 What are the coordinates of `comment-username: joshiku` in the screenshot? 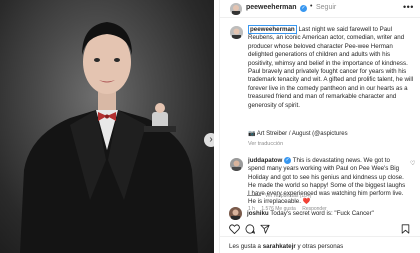 It's located at (258, 213).